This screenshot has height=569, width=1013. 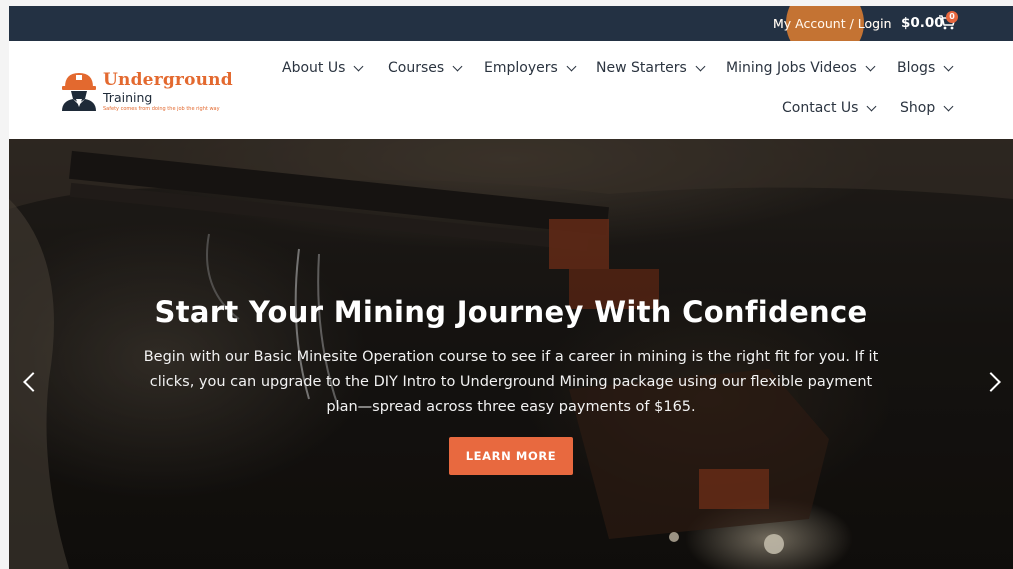 What do you see at coordinates (916, 68) in the screenshot?
I see `nav-label: Blogs` at bounding box center [916, 68].